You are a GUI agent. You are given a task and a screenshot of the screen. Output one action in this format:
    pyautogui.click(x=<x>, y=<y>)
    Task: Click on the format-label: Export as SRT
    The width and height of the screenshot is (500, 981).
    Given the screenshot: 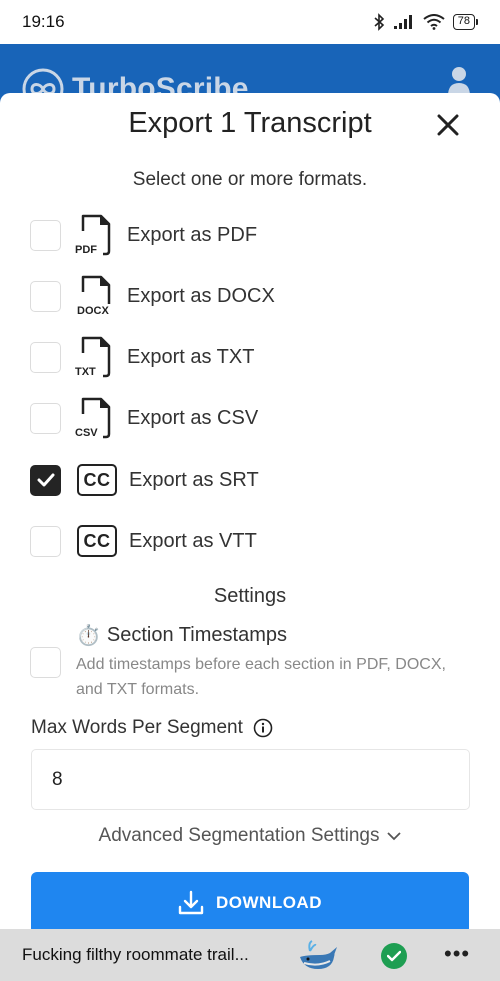 What is the action you would take?
    pyautogui.click(x=194, y=479)
    